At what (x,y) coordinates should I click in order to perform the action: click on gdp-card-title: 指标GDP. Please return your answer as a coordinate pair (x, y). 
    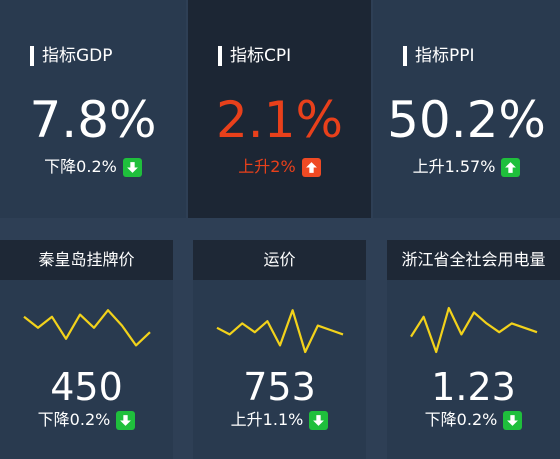
    Looking at the image, I should click on (71, 56).